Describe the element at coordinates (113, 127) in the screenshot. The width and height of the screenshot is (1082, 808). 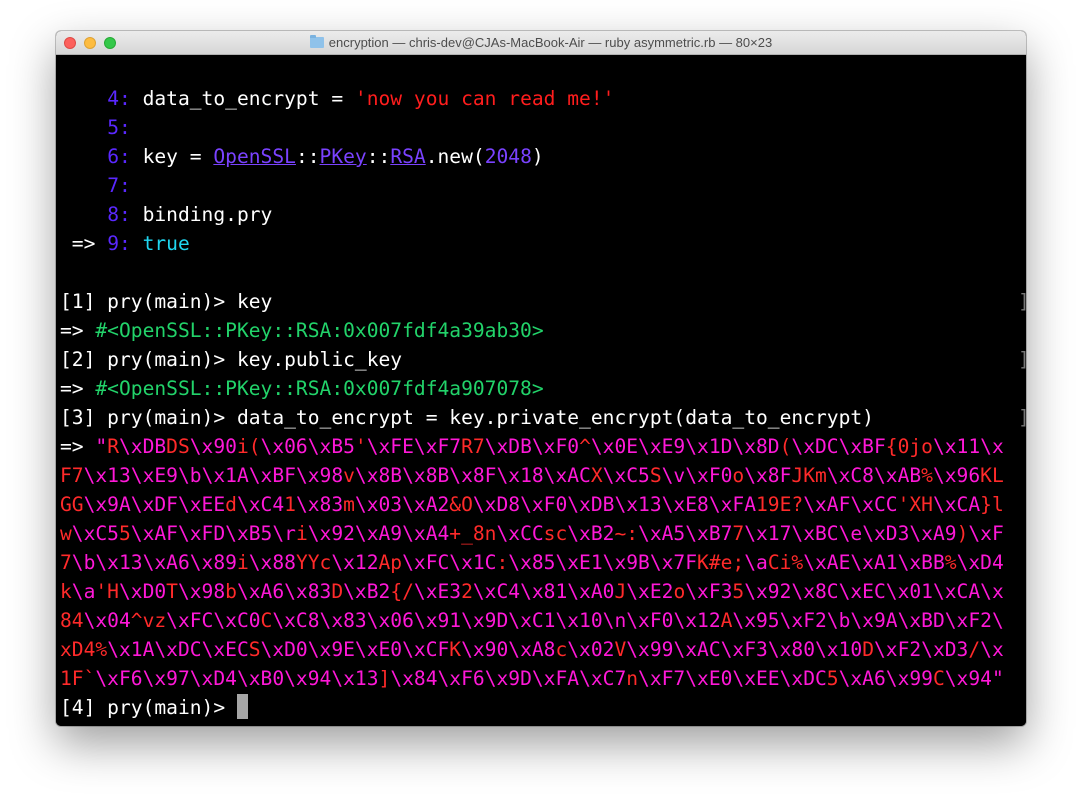
I see `line-number: 5` at that location.